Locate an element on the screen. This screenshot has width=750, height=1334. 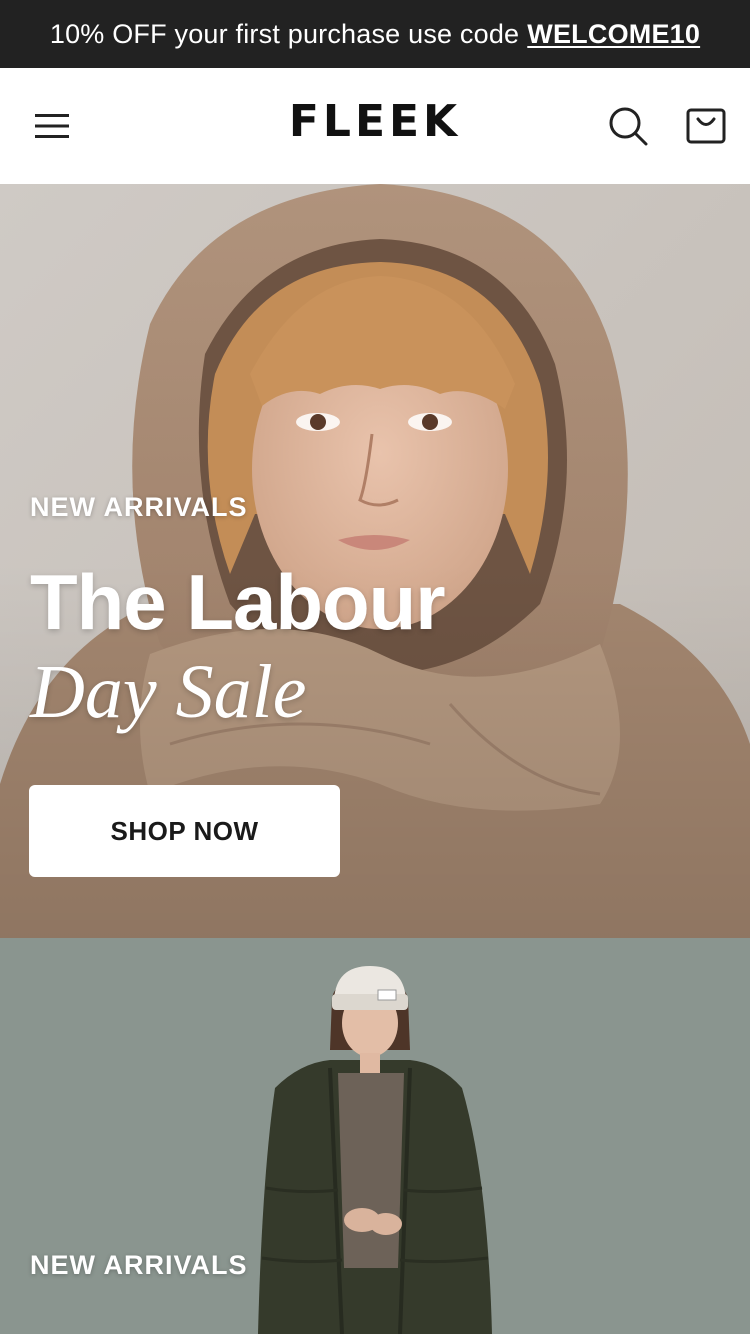
cart-button is located at coordinates (706, 126).